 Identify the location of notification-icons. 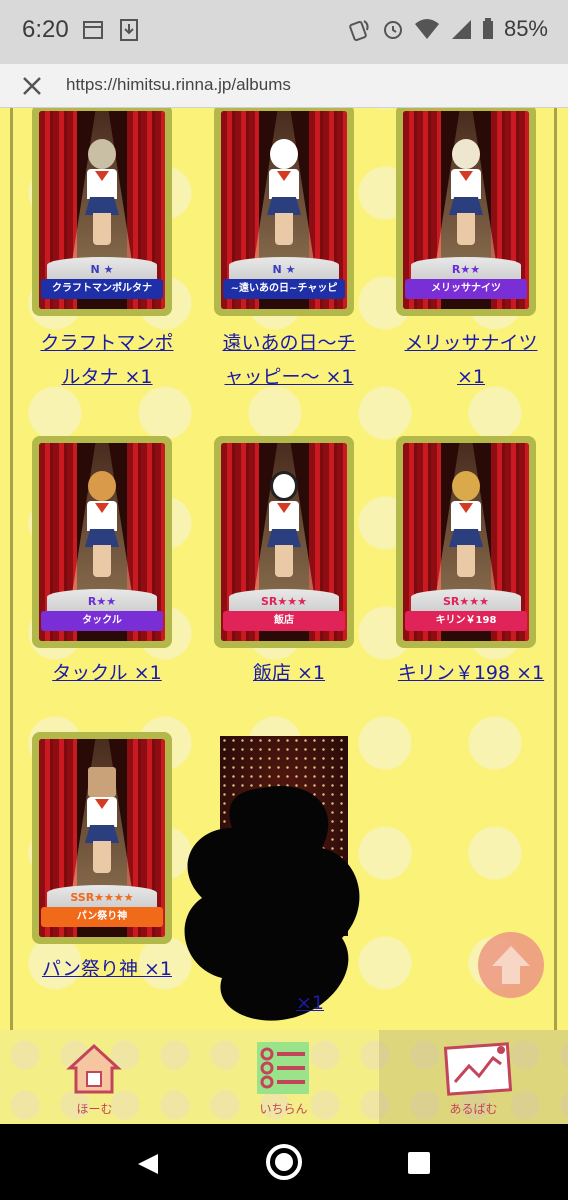
(111, 30).